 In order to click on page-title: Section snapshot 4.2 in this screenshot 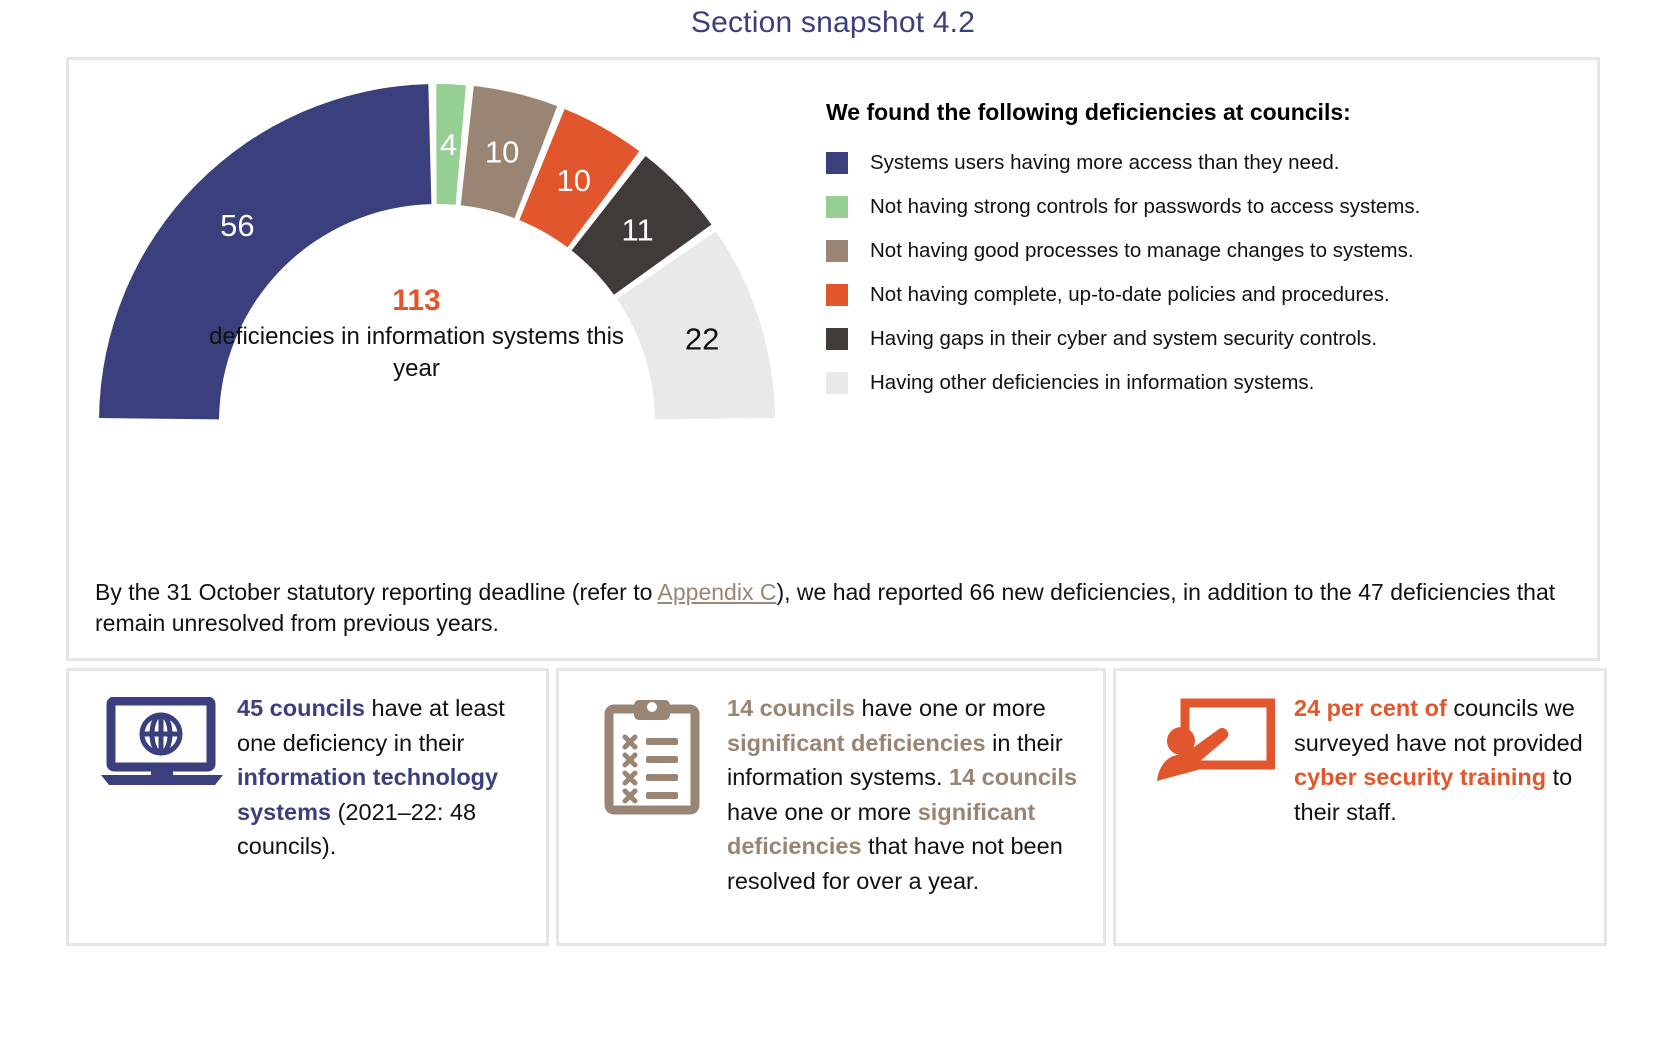, I will do `click(833, 22)`.